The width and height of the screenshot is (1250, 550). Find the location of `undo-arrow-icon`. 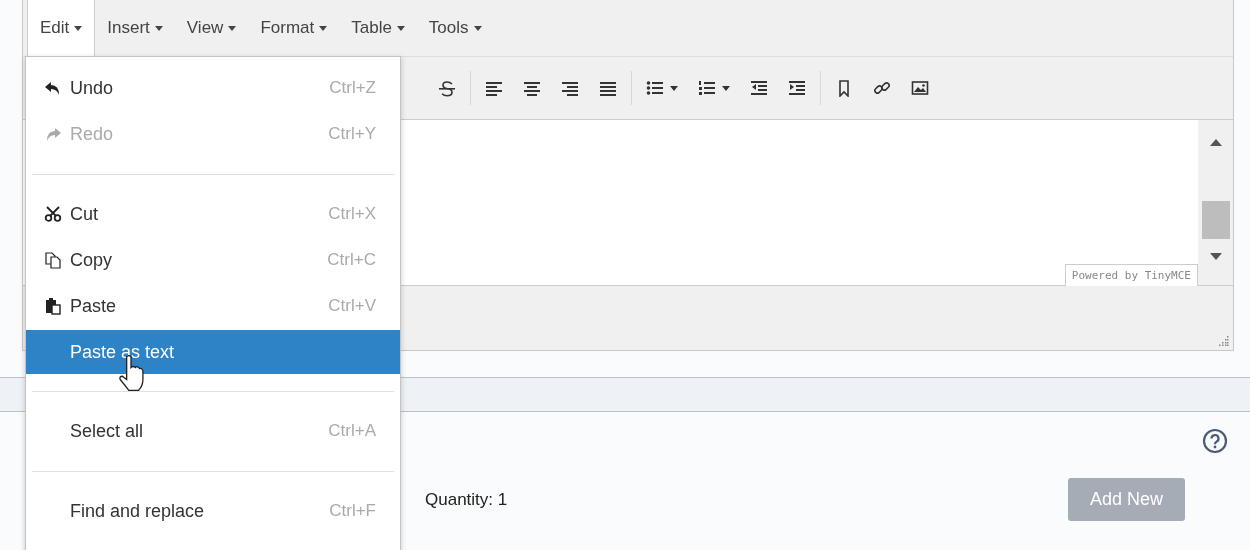

undo-arrow-icon is located at coordinates (53, 88).